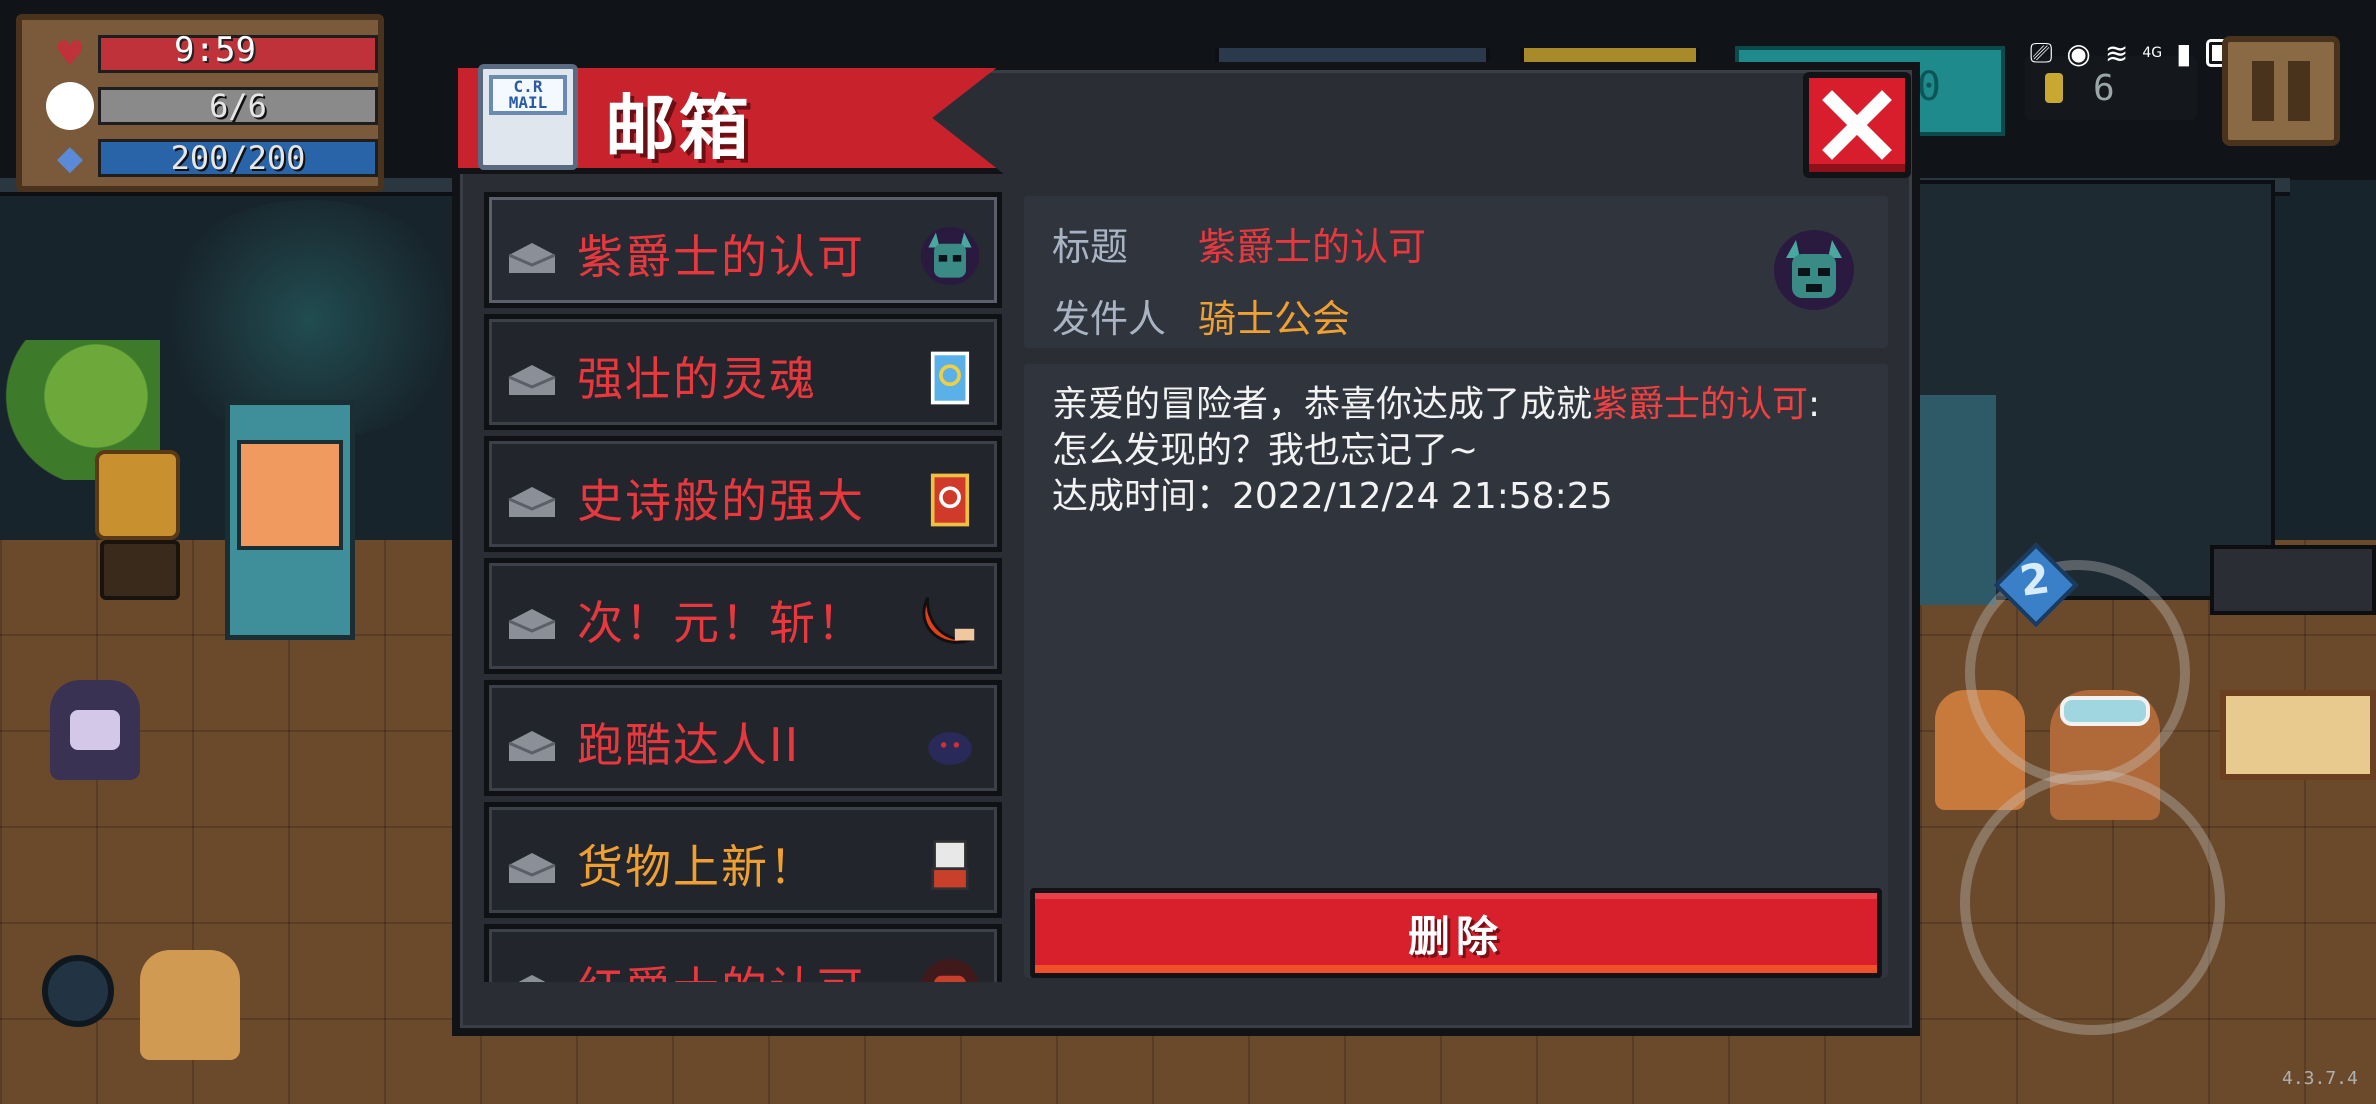 The height and width of the screenshot is (1104, 2376). What do you see at coordinates (78, 991) in the screenshot?
I see `barrel` at bounding box center [78, 991].